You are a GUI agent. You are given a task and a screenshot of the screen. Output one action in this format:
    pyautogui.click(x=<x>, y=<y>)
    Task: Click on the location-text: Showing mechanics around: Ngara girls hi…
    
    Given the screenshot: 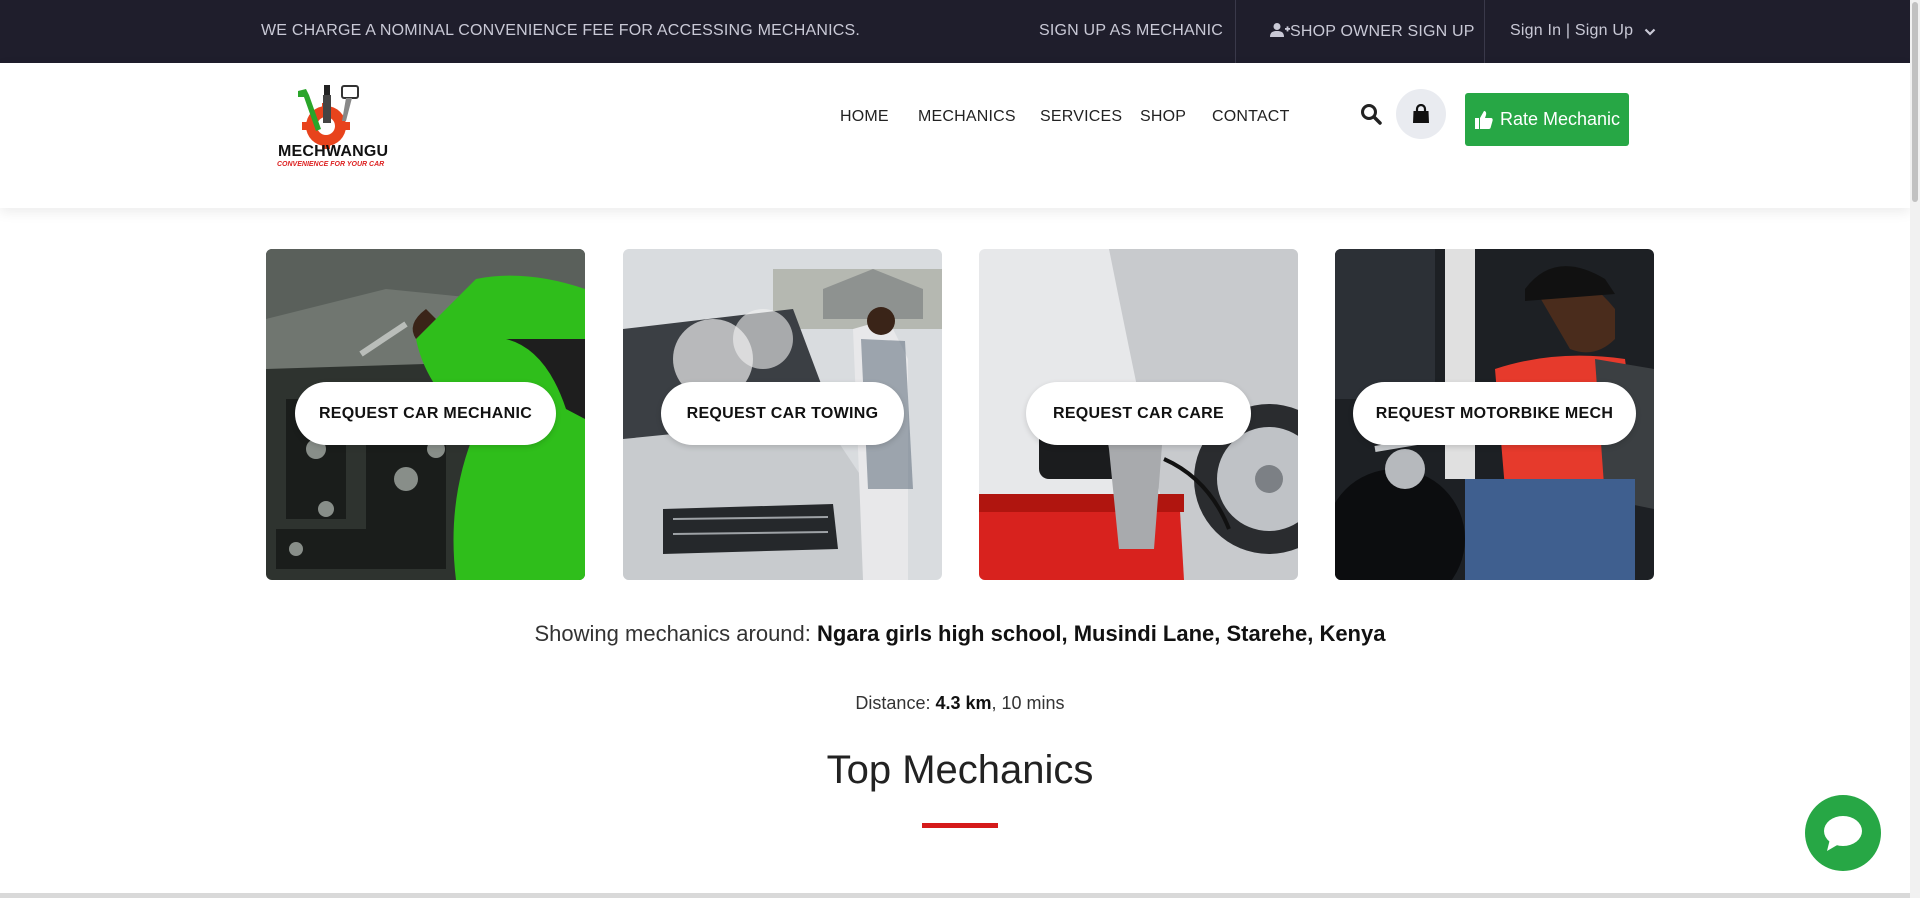 What is the action you would take?
    pyautogui.click(x=960, y=634)
    